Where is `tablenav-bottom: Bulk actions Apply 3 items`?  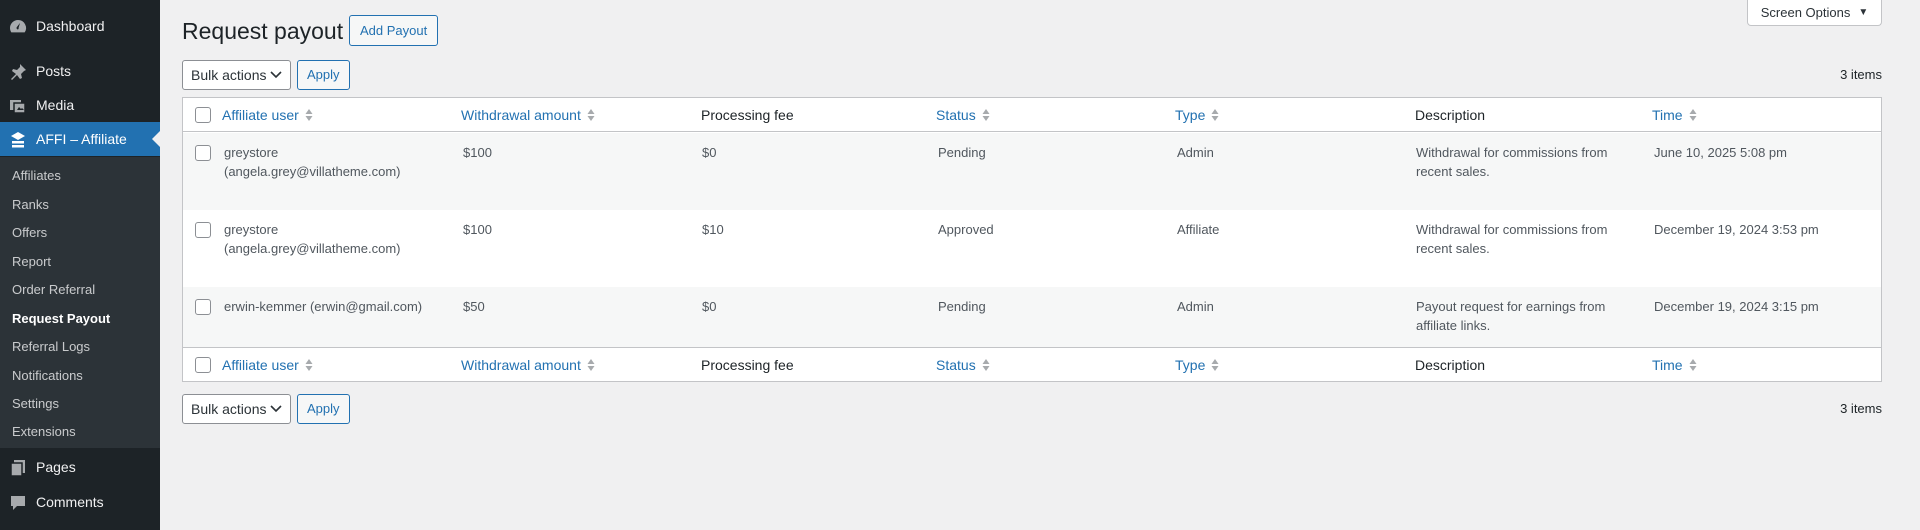
tablenav-bottom: Bulk actions Apply 3 items is located at coordinates (1032, 409).